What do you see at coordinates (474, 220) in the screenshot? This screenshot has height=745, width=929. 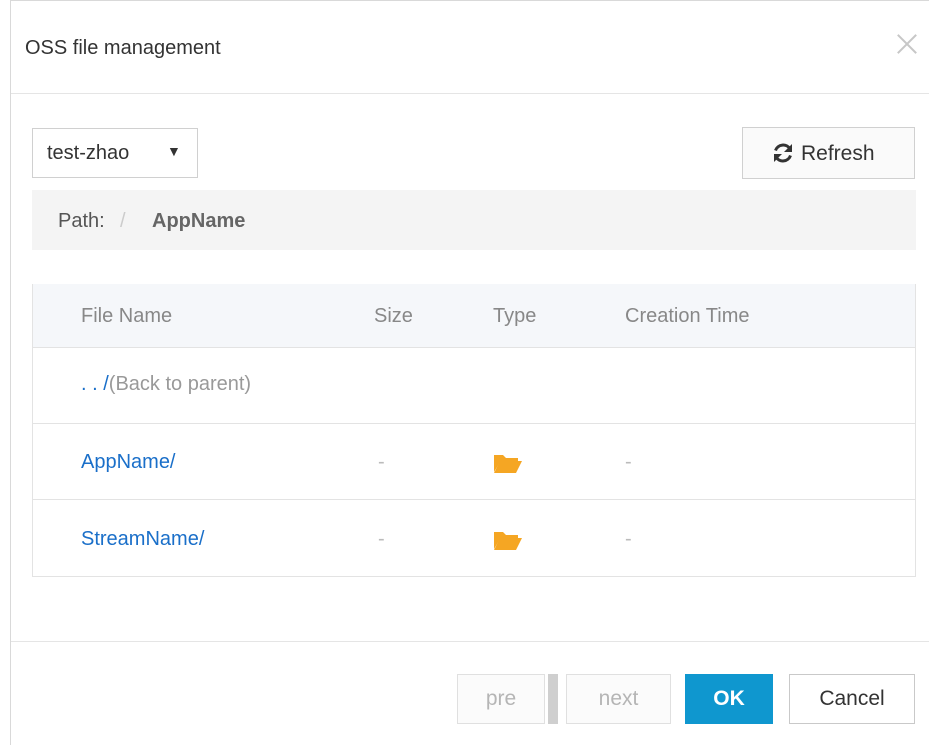 I see `path-breadcrumb: Path: / AppName` at bounding box center [474, 220].